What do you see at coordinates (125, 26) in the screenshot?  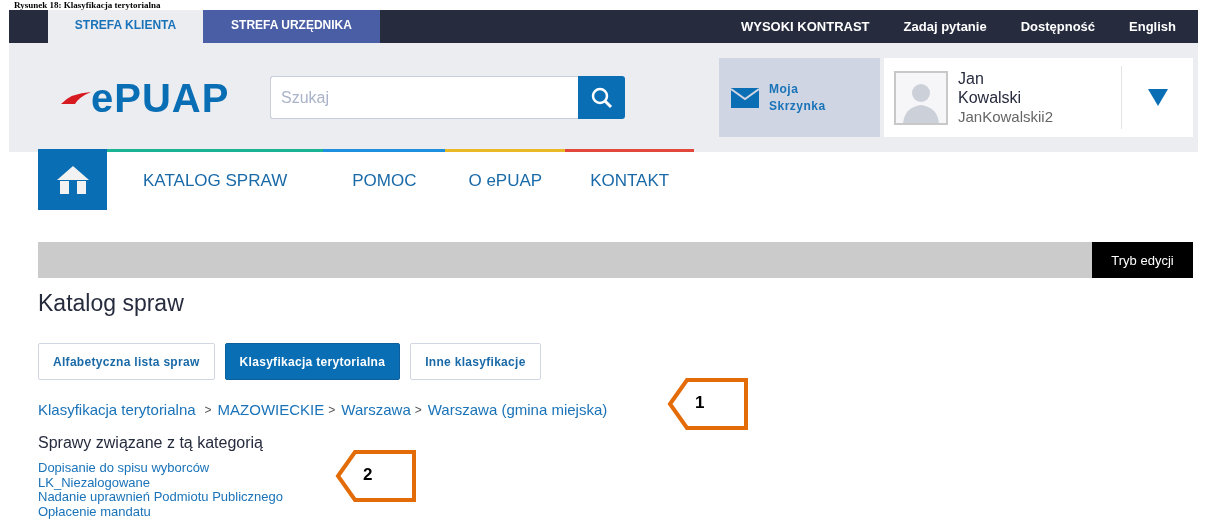 I see `zone-tab: STREFA KLIENTA` at bounding box center [125, 26].